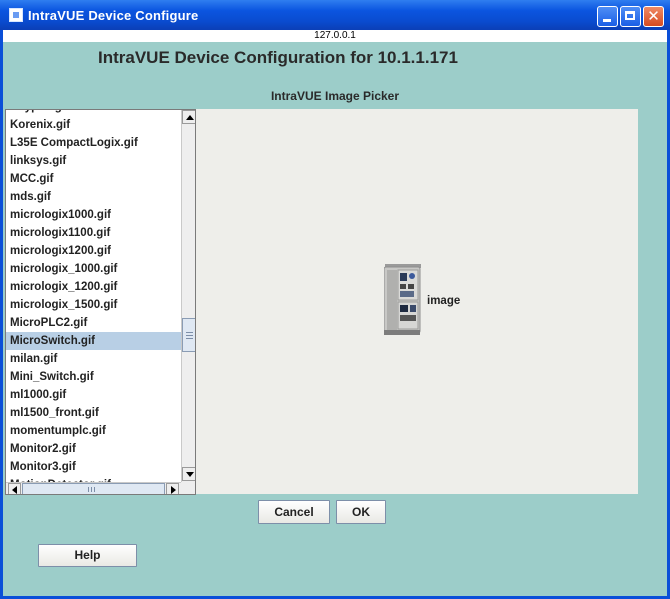 Image resolution: width=670 pixels, height=599 pixels. I want to click on horizontal-scrollbar, so click(93, 488).